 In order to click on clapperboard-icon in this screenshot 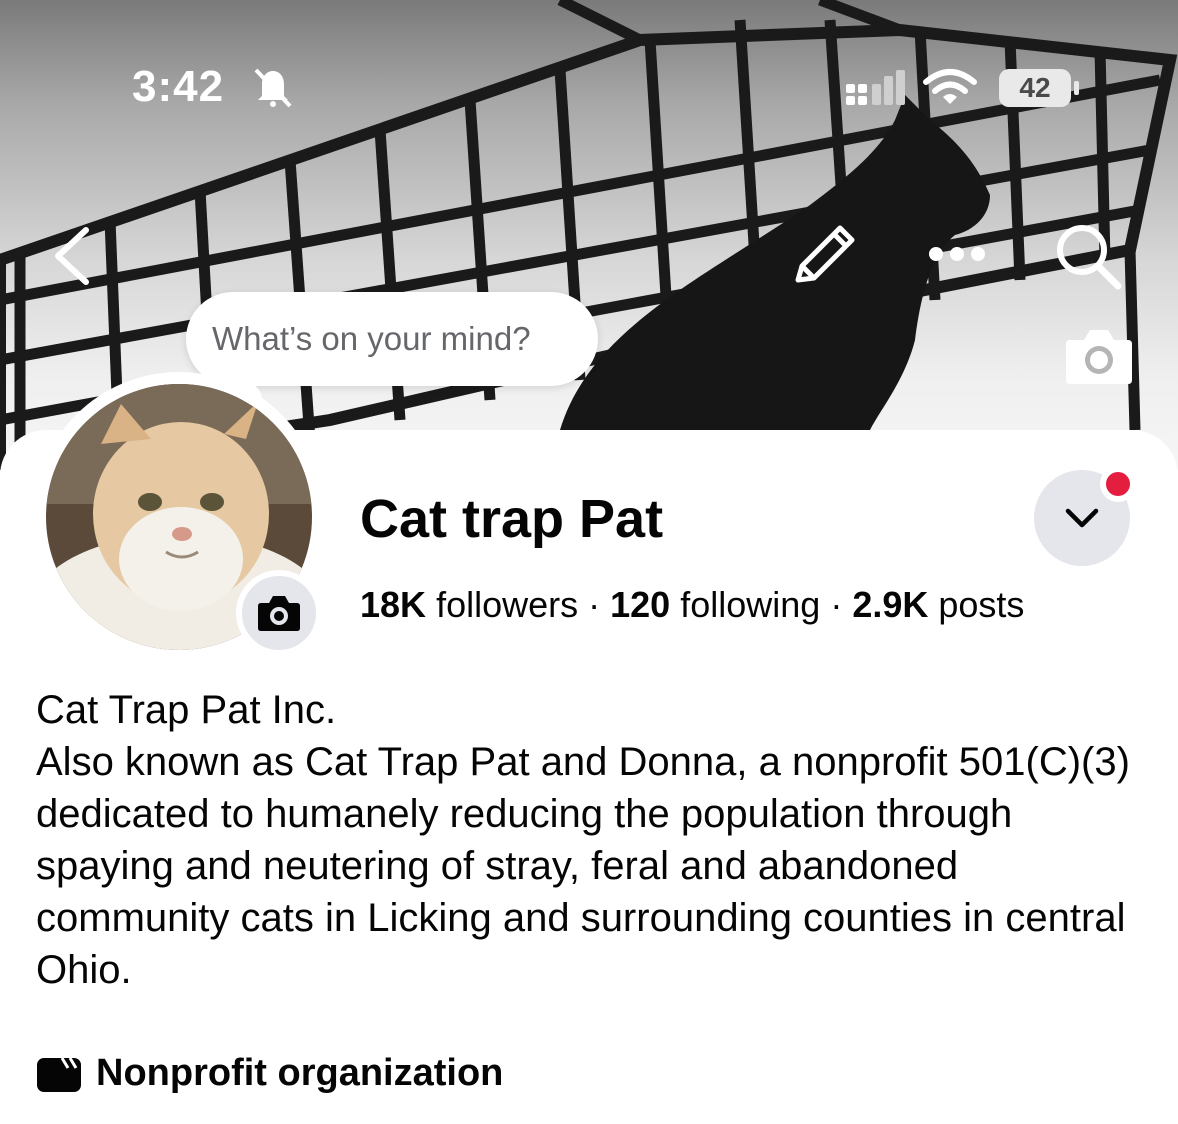, I will do `click(59, 1074)`.